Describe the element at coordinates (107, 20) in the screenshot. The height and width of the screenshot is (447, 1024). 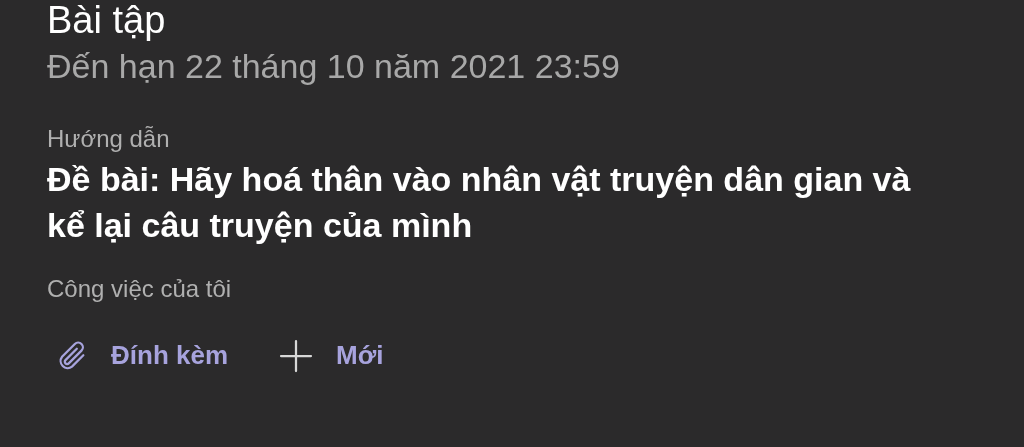
I see `assignment-title: Bài tập` at that location.